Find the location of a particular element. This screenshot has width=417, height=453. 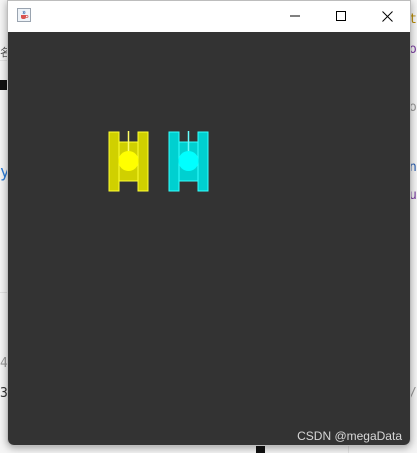

yellow-tank is located at coordinates (128, 161).